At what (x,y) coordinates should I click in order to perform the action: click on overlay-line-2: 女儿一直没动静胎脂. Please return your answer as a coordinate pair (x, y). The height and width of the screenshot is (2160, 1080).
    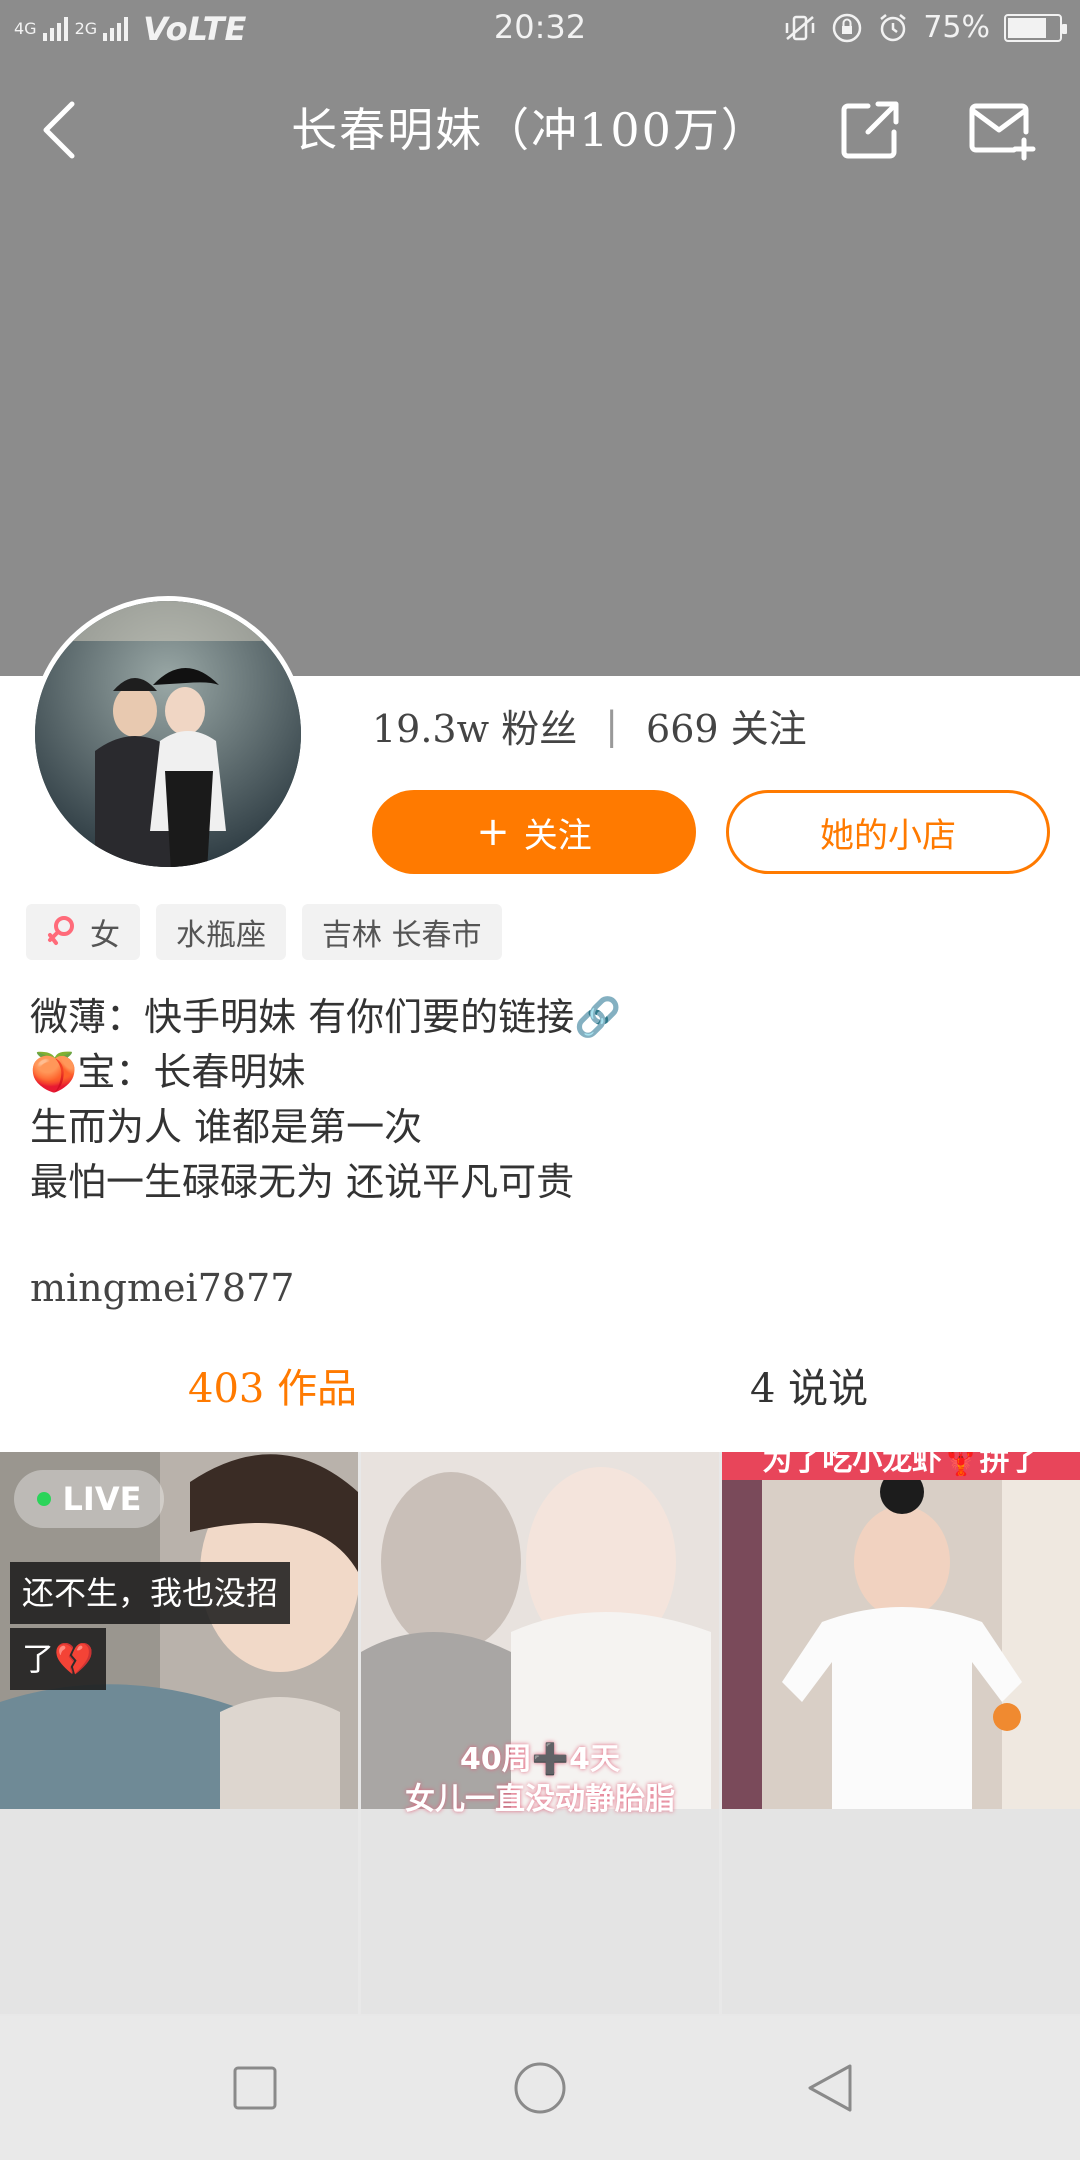
    Looking at the image, I should click on (540, 1799).